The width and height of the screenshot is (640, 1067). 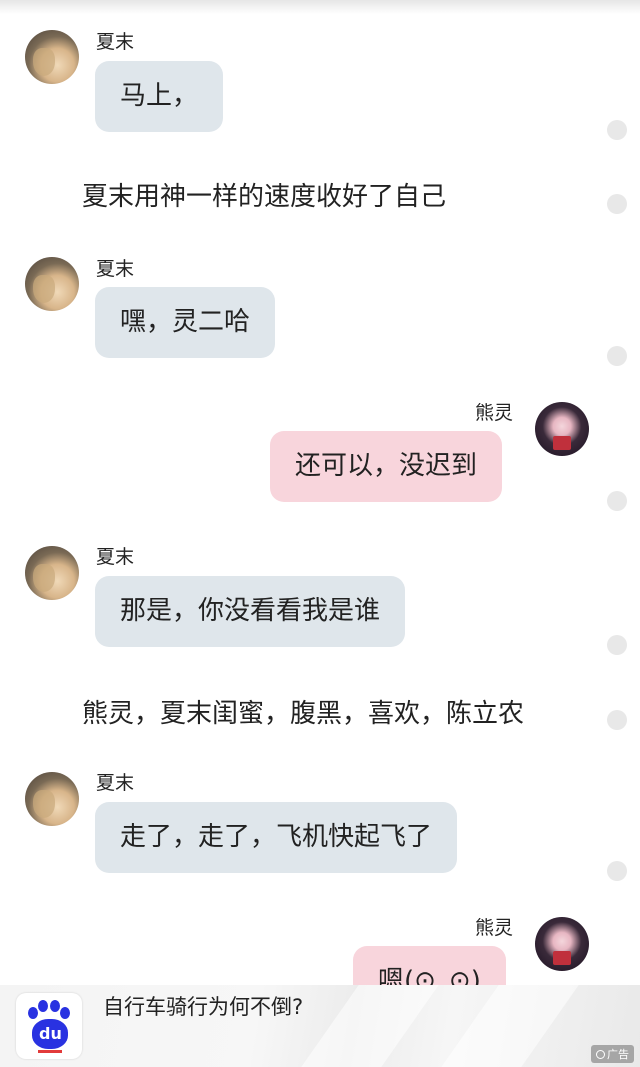 I want to click on ad-badge: 广告, so click(x=612, y=1054).